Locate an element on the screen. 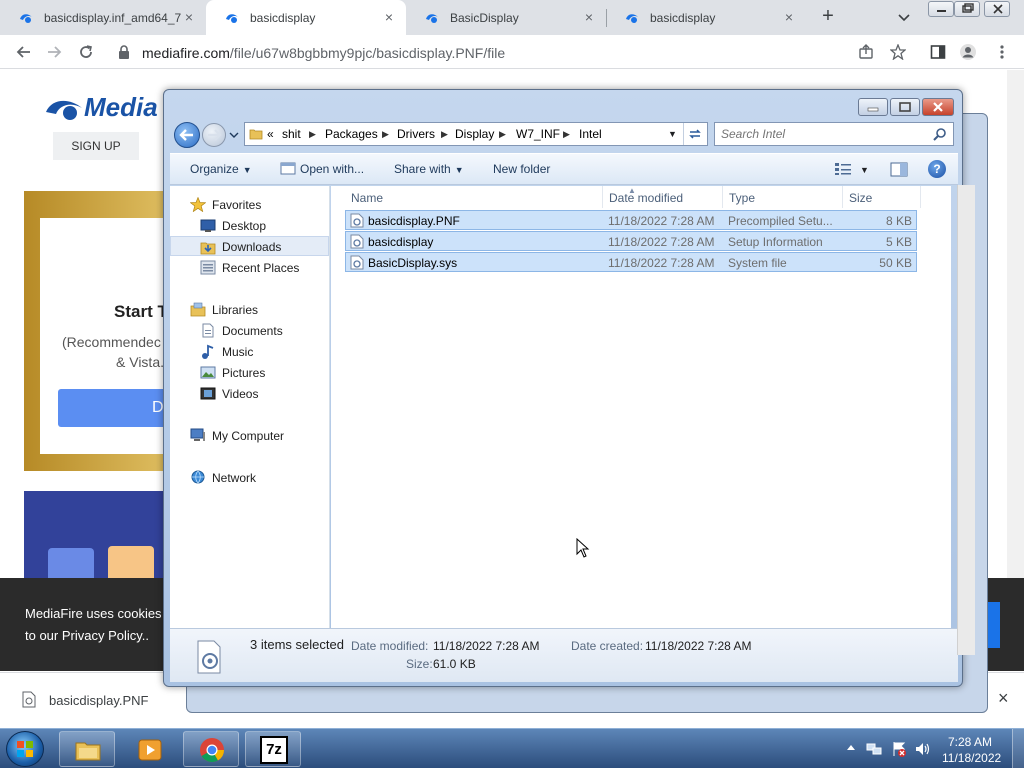 This screenshot has height=768, width=1024. search-icon is located at coordinates (940, 134).